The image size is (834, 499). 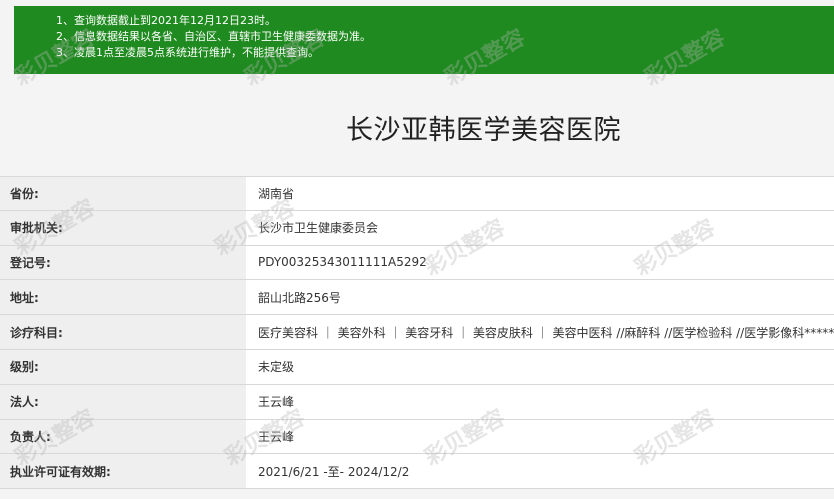 I want to click on row-value: PDY00325343011111A5292, so click(x=540, y=262).